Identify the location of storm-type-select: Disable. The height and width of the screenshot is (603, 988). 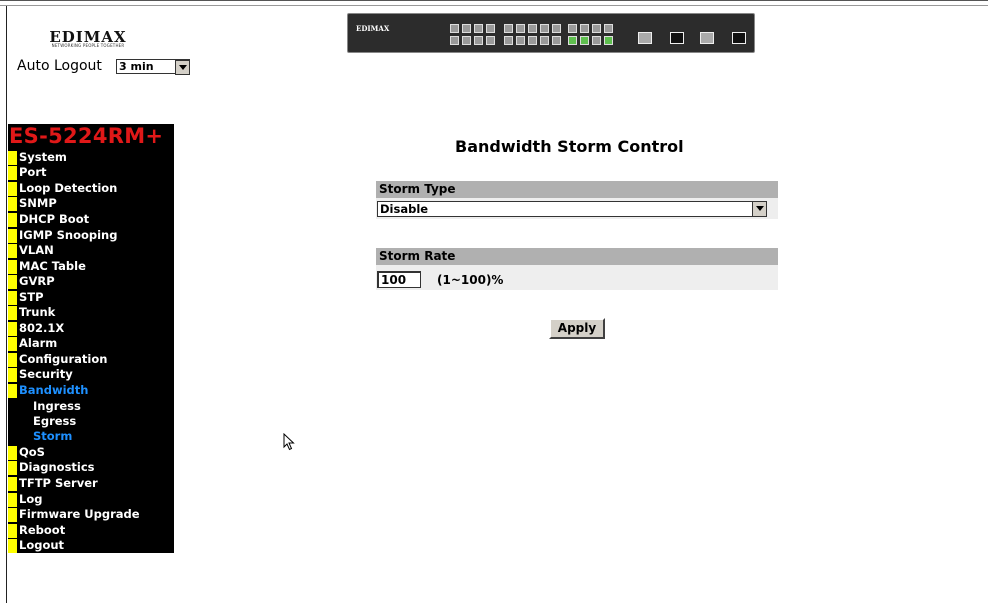
(572, 209).